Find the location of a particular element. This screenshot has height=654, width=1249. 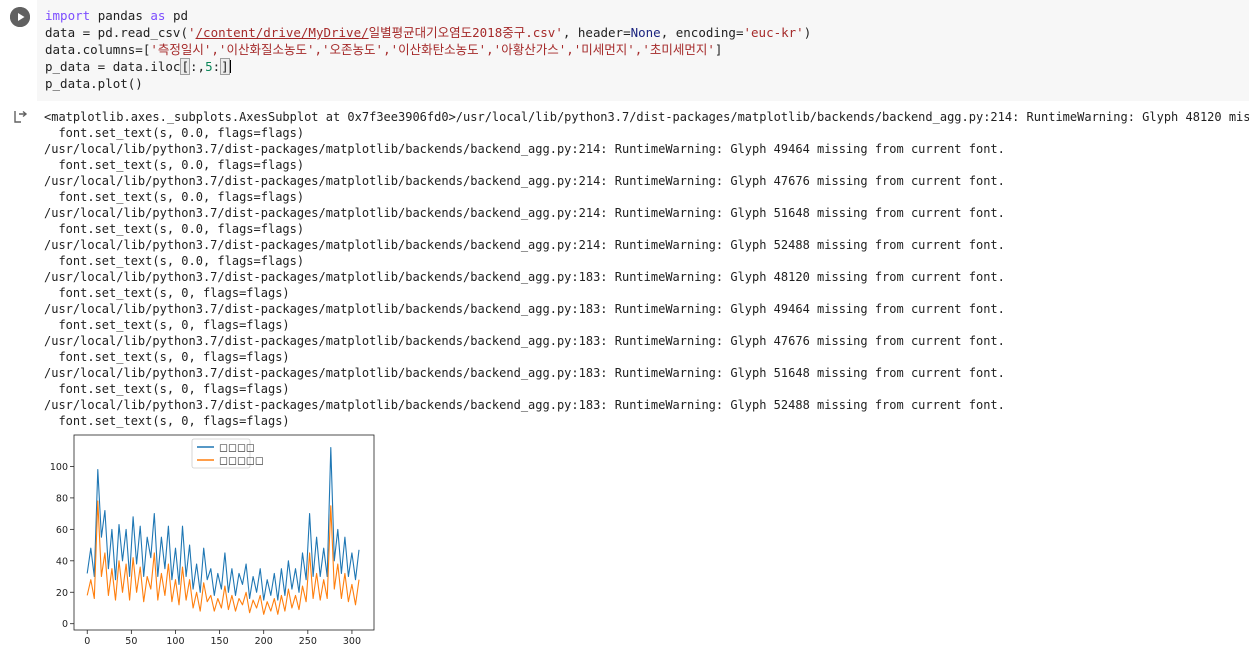

x-tick-label: 200 is located at coordinates (264, 641).